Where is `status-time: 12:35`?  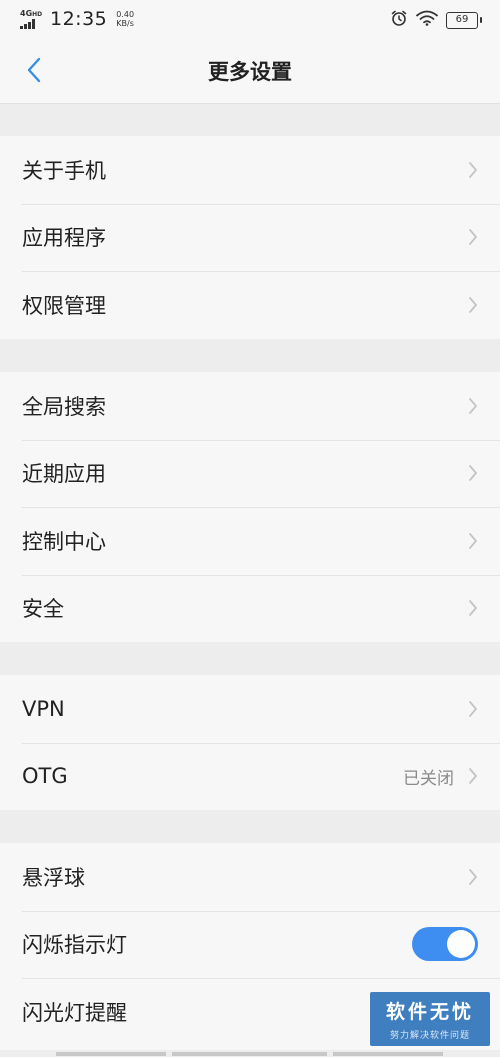
status-time: 12:35 is located at coordinates (79, 19).